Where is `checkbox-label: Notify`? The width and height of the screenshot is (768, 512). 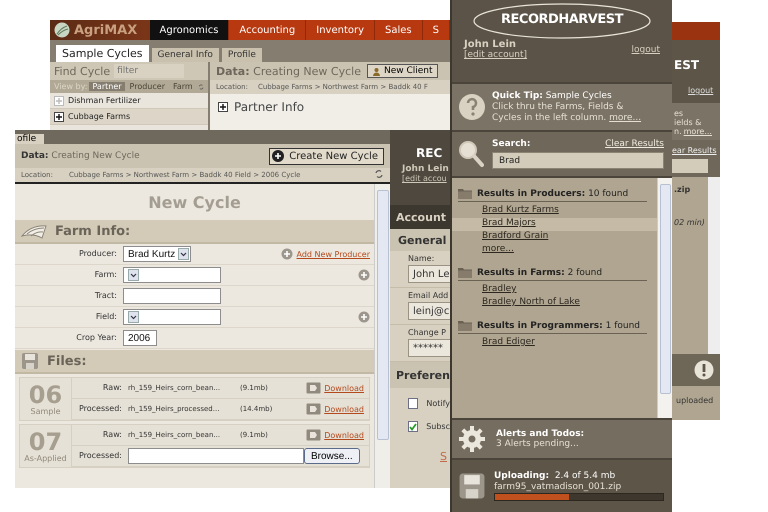
checkbox-label: Notify is located at coordinates (438, 403).